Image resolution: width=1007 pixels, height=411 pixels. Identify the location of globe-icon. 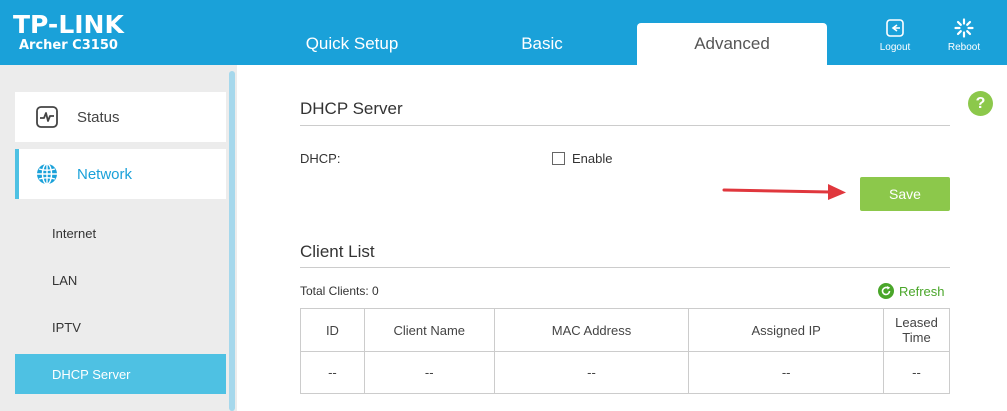
(47, 174).